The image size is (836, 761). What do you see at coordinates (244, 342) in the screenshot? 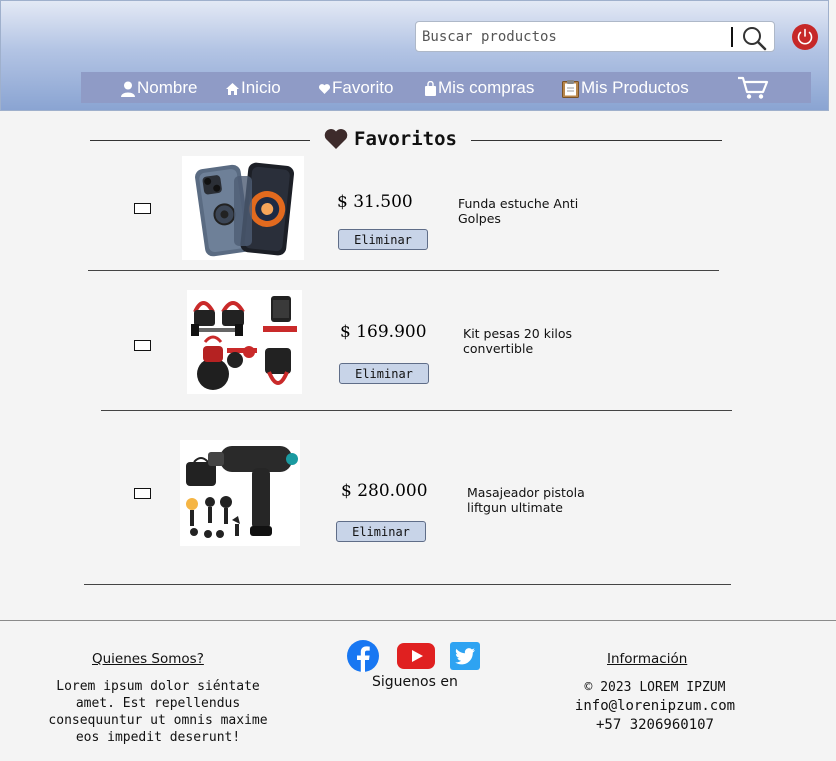
I see `kettlebell-dumbbell-kit-image` at bounding box center [244, 342].